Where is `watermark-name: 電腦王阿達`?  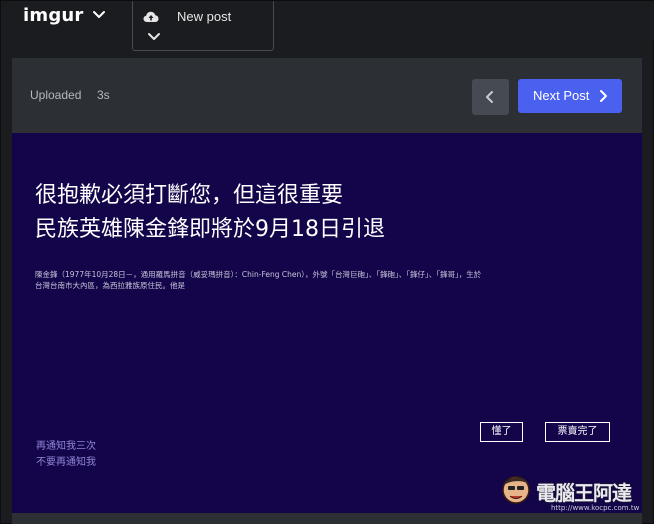 watermark-name: 電腦王阿達 is located at coordinates (584, 493).